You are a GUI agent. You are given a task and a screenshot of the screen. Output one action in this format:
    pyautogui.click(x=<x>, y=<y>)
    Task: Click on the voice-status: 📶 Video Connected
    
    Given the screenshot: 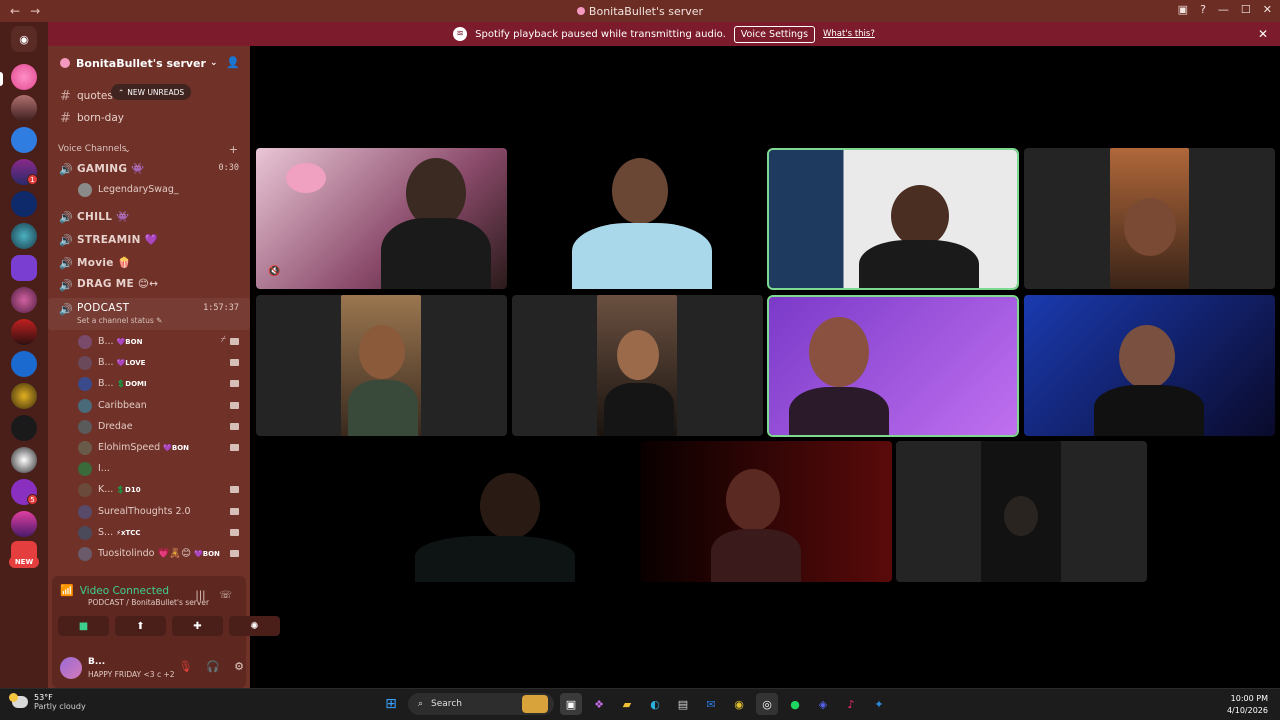 What is the action you would take?
    pyautogui.click(x=114, y=590)
    